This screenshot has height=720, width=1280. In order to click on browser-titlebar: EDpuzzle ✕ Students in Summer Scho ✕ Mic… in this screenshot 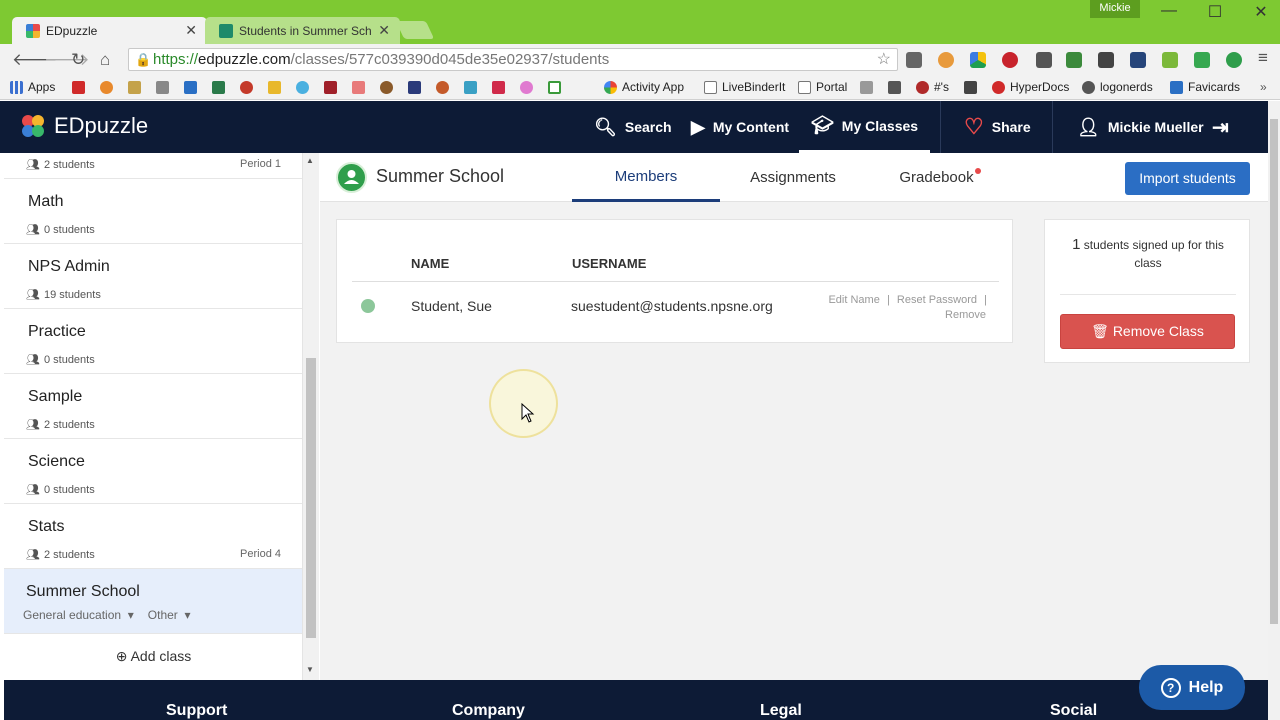, I will do `click(640, 22)`.